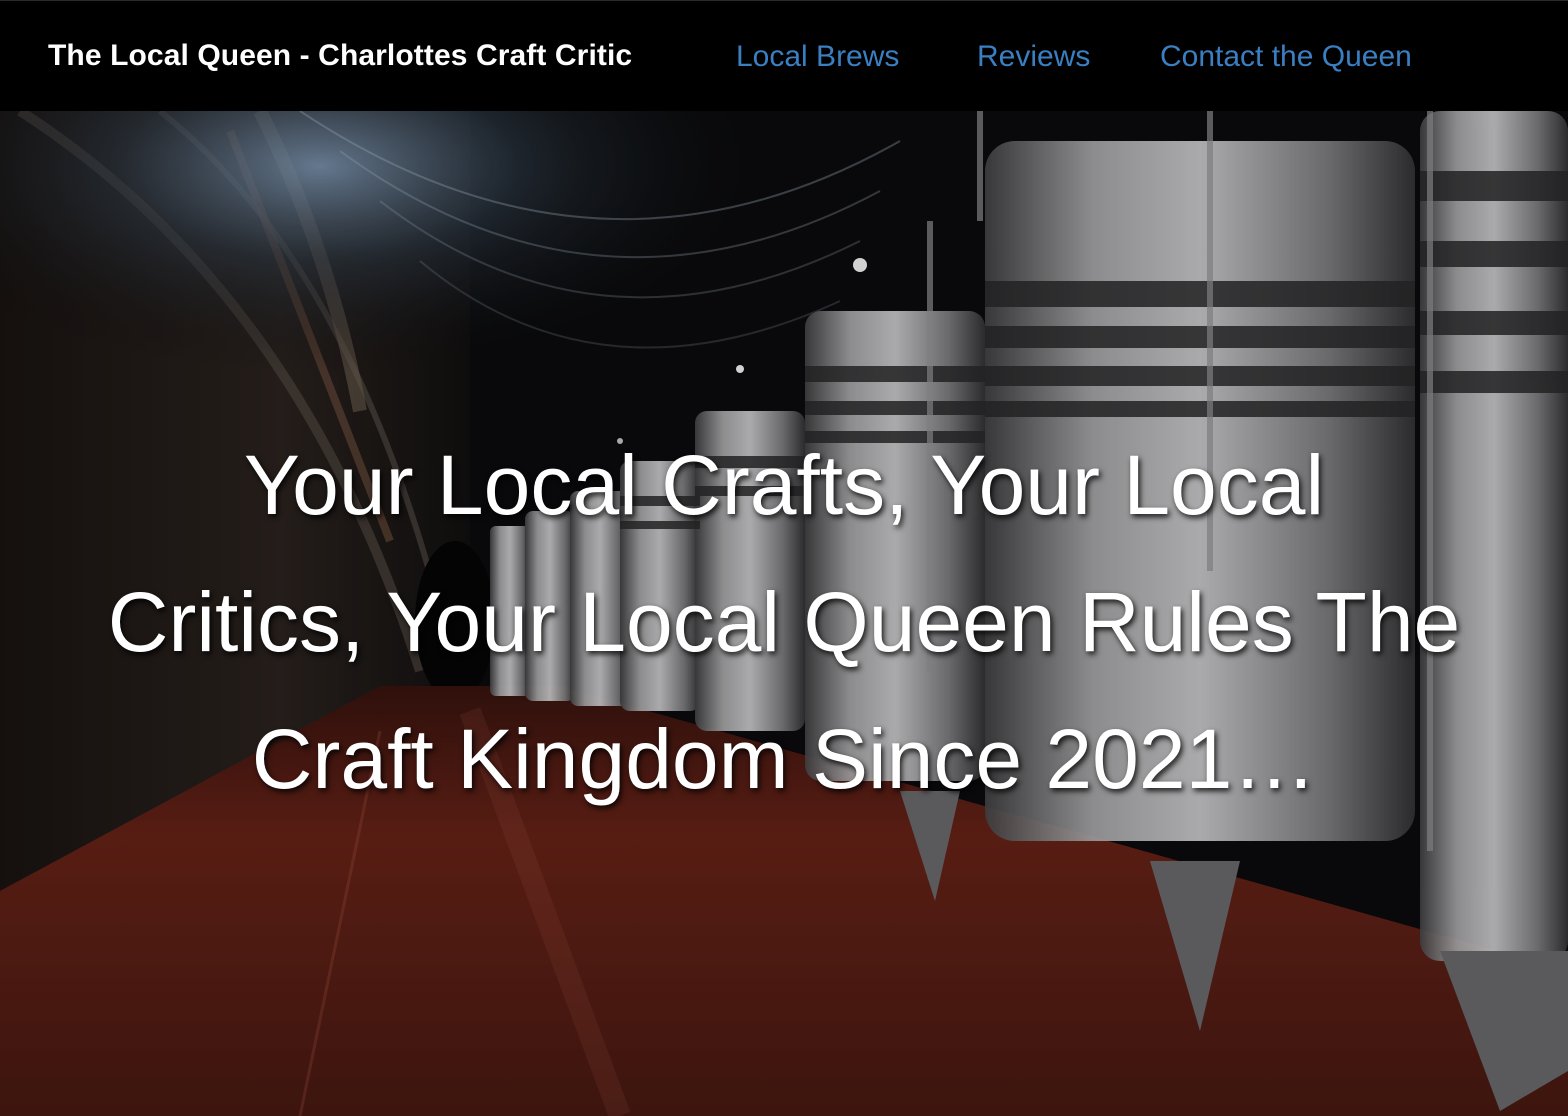 The image size is (1568, 1116). I want to click on nav-link-reviews: Reviews, so click(1033, 57).